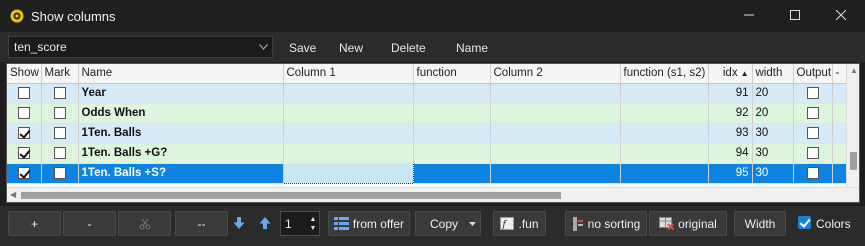 This screenshot has height=246, width=865. What do you see at coordinates (519, 223) in the screenshot?
I see `fun-button: f .fun` at bounding box center [519, 223].